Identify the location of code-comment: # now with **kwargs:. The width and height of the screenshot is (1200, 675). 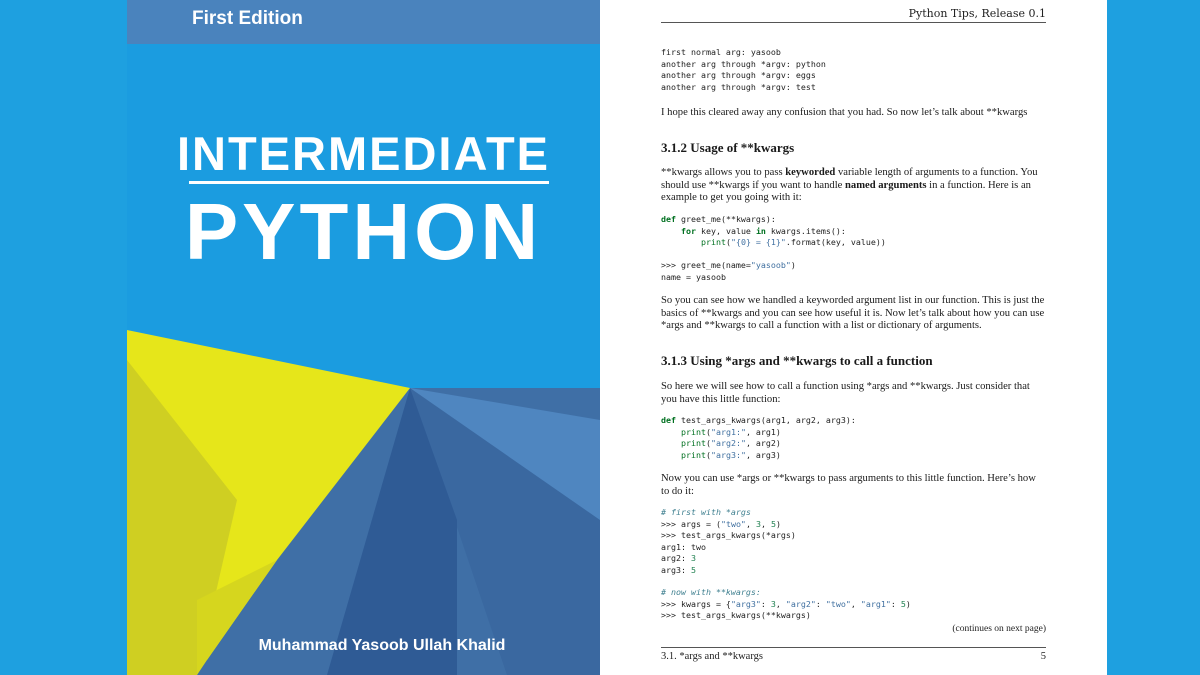
(711, 592).